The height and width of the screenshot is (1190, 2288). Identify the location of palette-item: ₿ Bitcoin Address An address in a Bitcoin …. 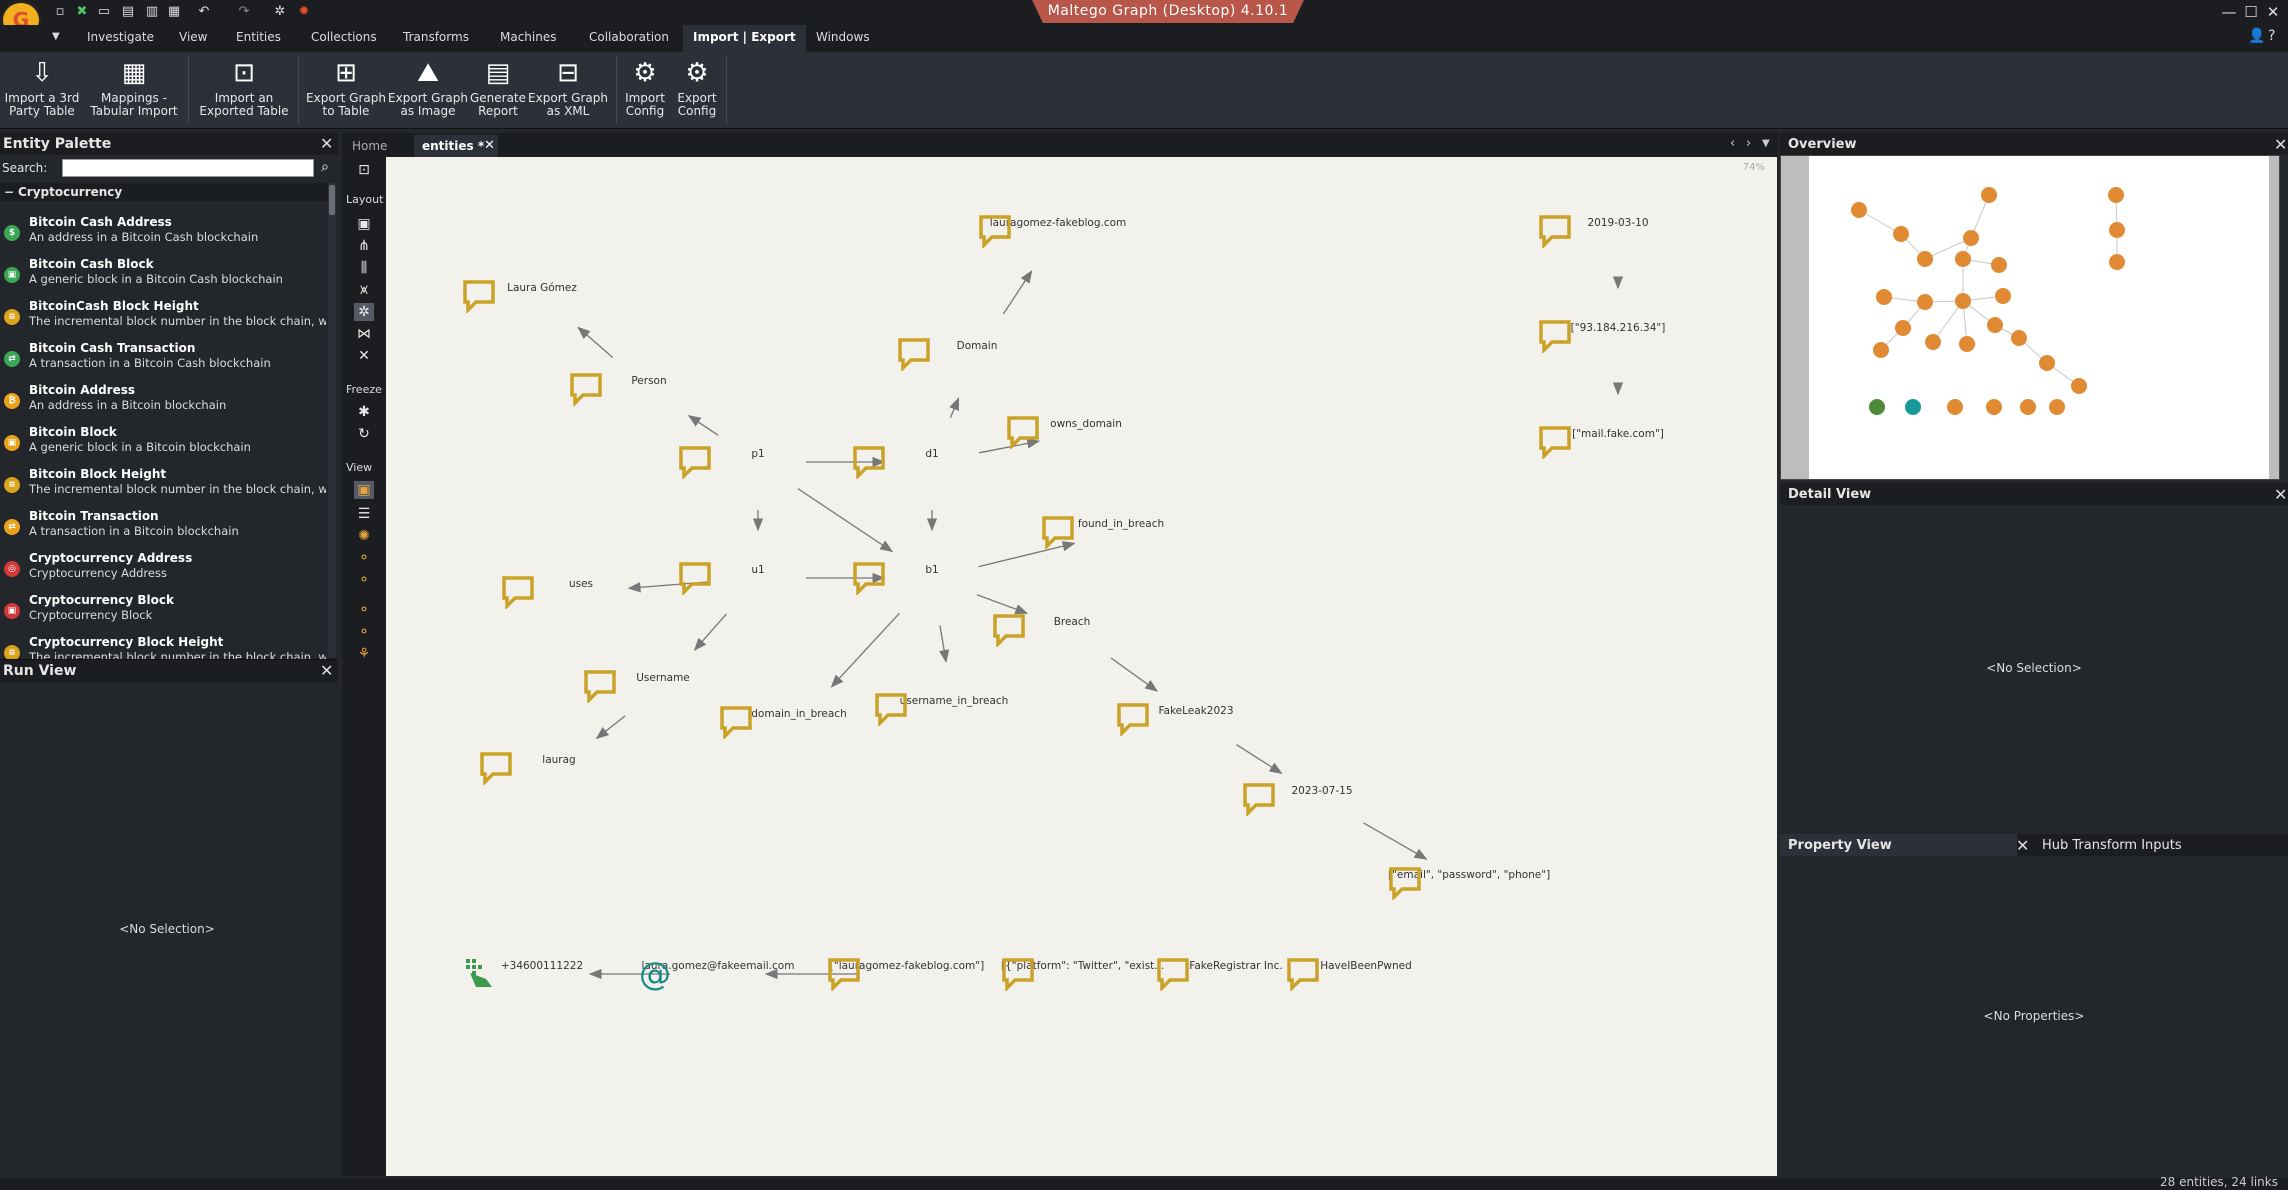
(163, 402).